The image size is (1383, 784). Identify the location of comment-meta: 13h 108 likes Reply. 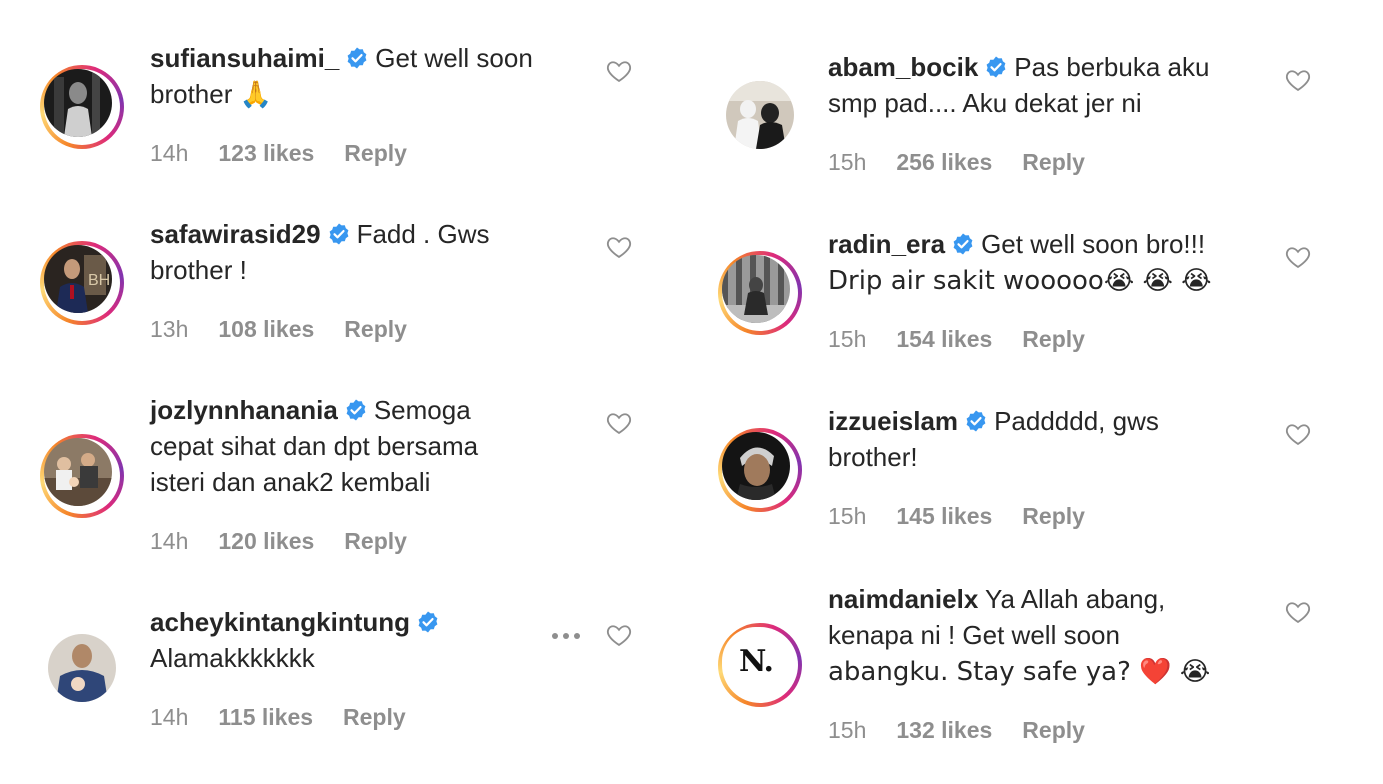
(278, 329).